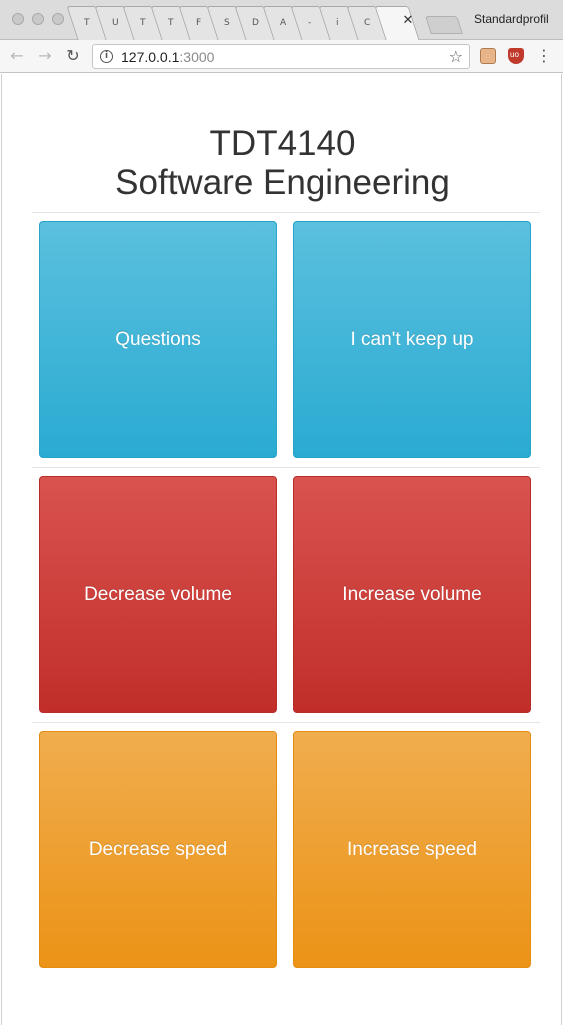 Image resolution: width=563 pixels, height=1025 pixels. I want to click on tab-favicon: U, so click(115, 23).